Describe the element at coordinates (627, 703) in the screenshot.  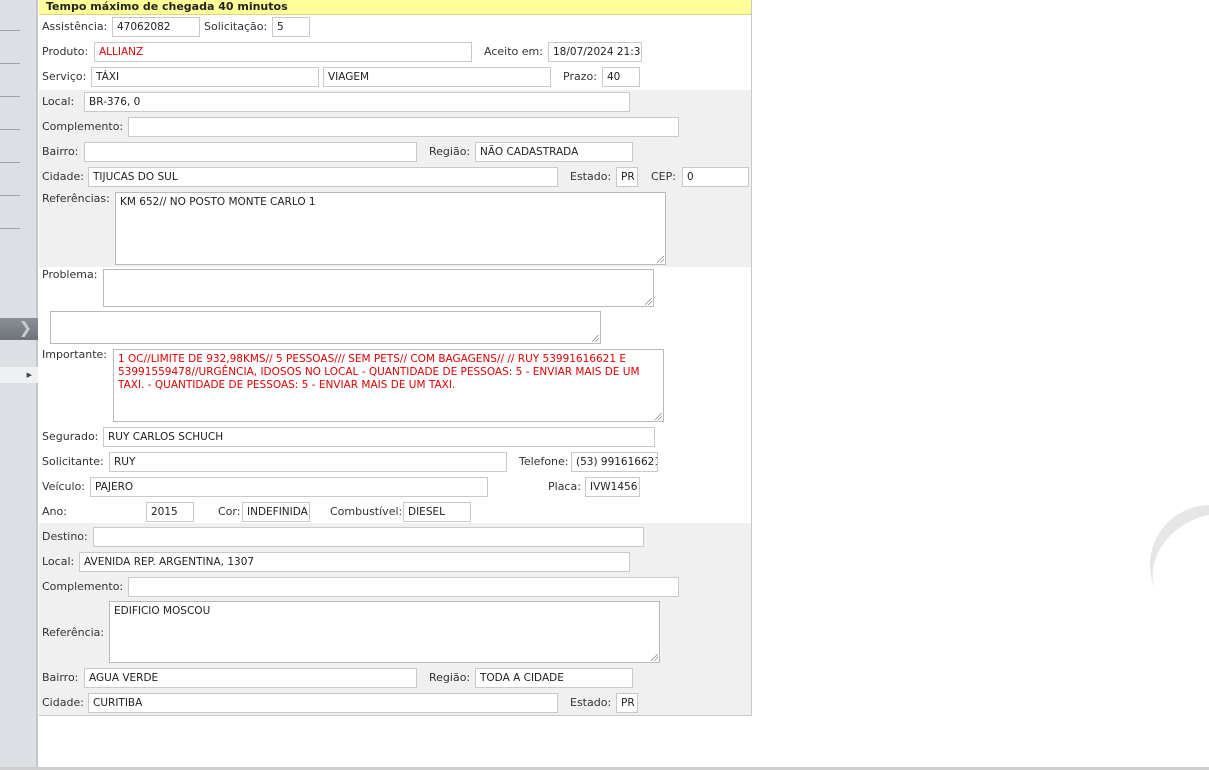
I see `destino-estado-field: PR` at that location.